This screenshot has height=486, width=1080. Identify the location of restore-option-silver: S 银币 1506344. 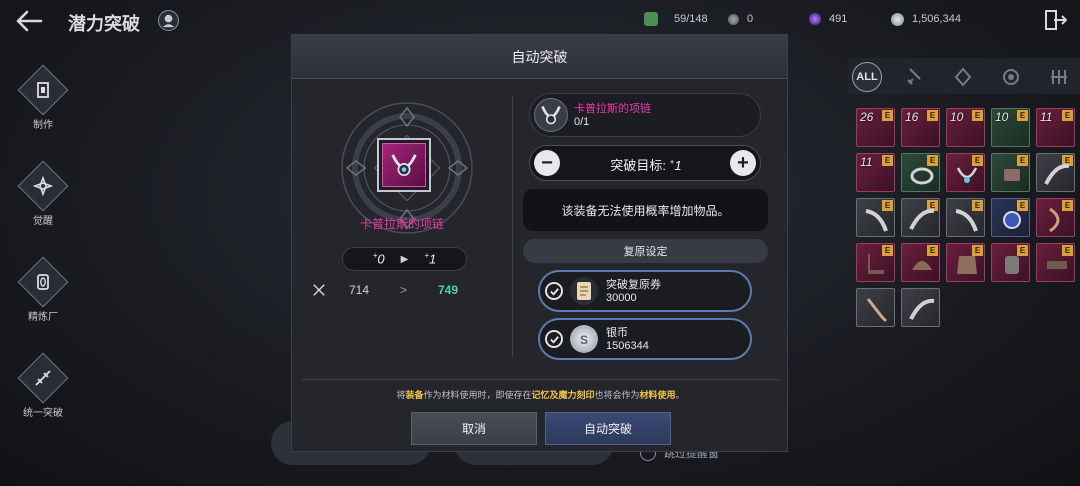
(645, 339).